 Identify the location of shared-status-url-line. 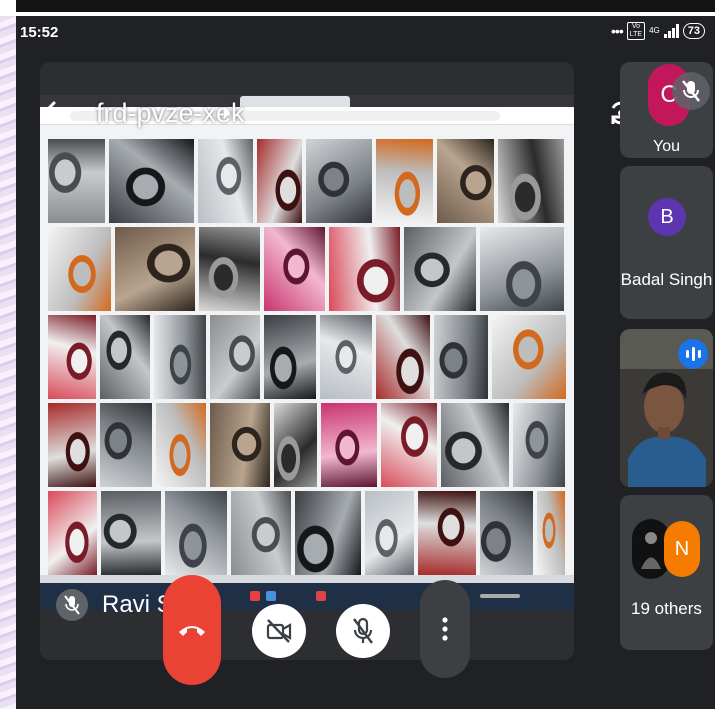
(307, 579).